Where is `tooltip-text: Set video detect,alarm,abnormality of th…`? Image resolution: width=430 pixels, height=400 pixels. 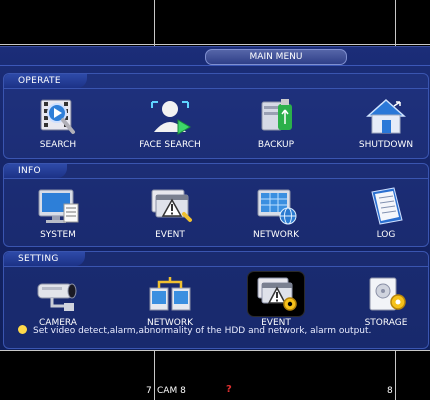 tooltip-text: Set video detect,alarm,abnormality of th… is located at coordinates (202, 331).